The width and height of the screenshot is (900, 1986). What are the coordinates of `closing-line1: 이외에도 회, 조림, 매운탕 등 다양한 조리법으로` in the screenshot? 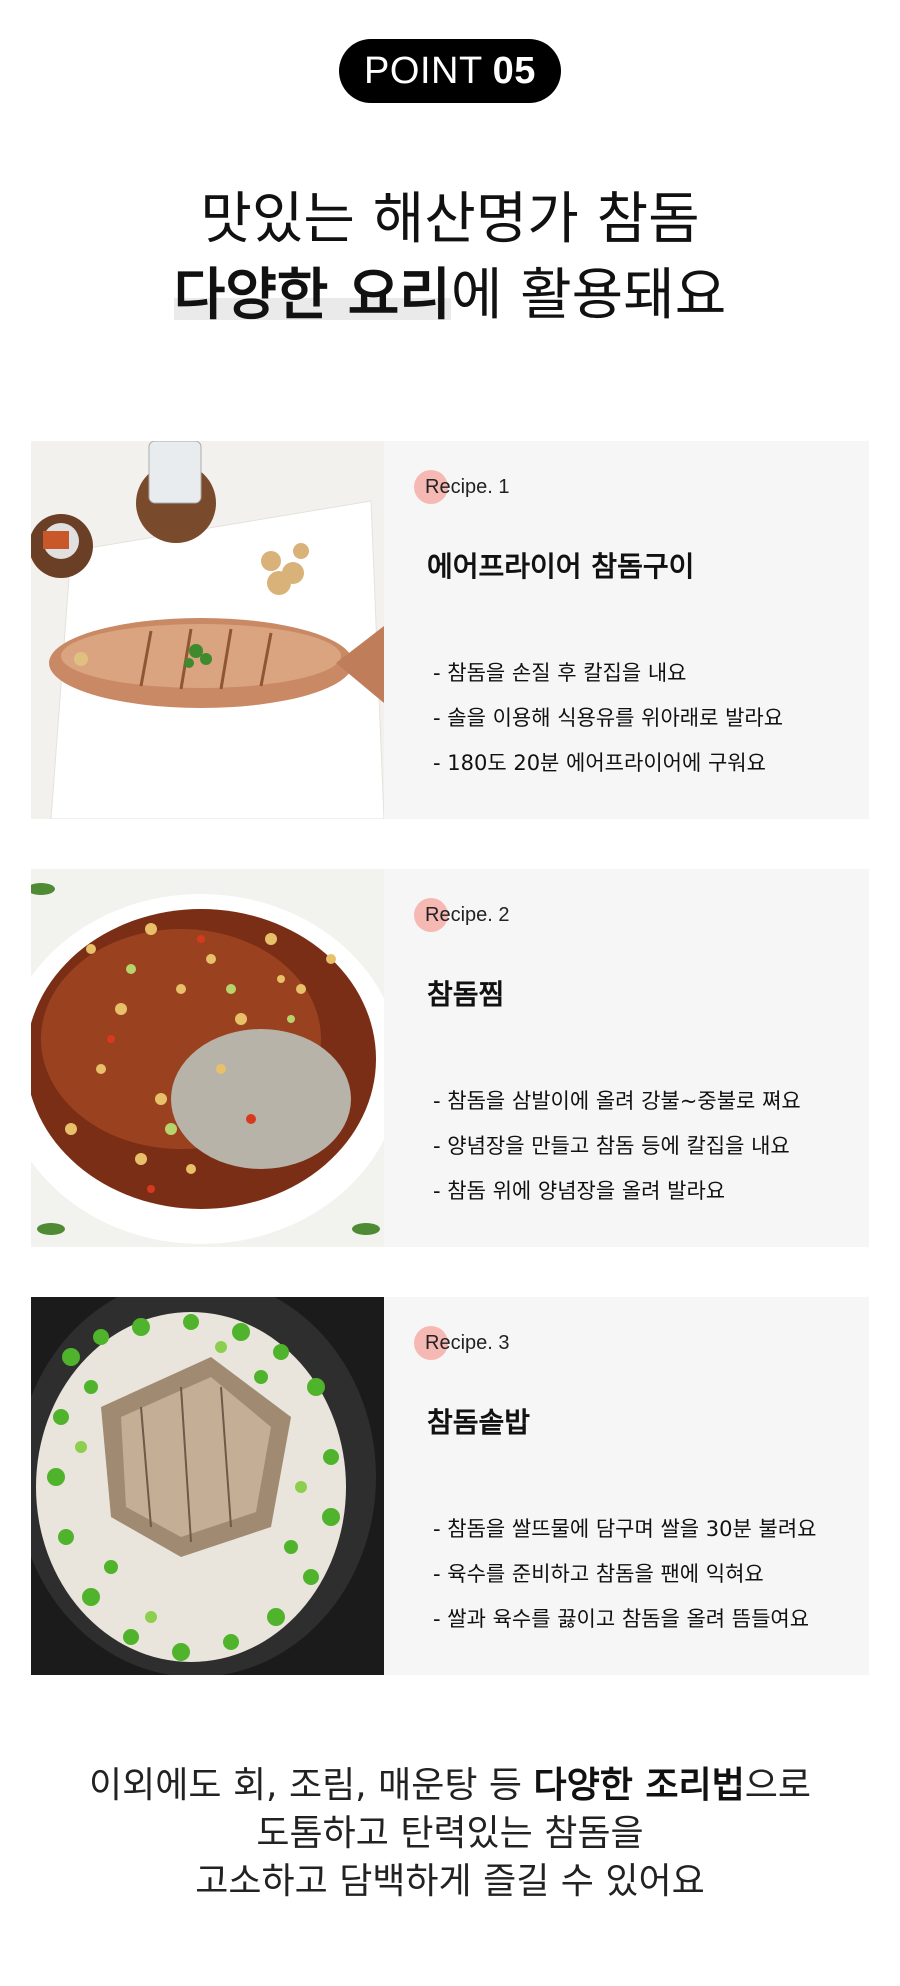 It's located at (450, 1786).